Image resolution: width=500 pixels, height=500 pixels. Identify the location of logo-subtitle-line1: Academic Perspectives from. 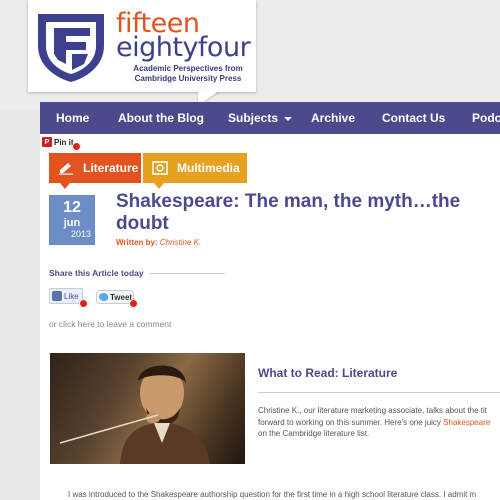
(188, 68).